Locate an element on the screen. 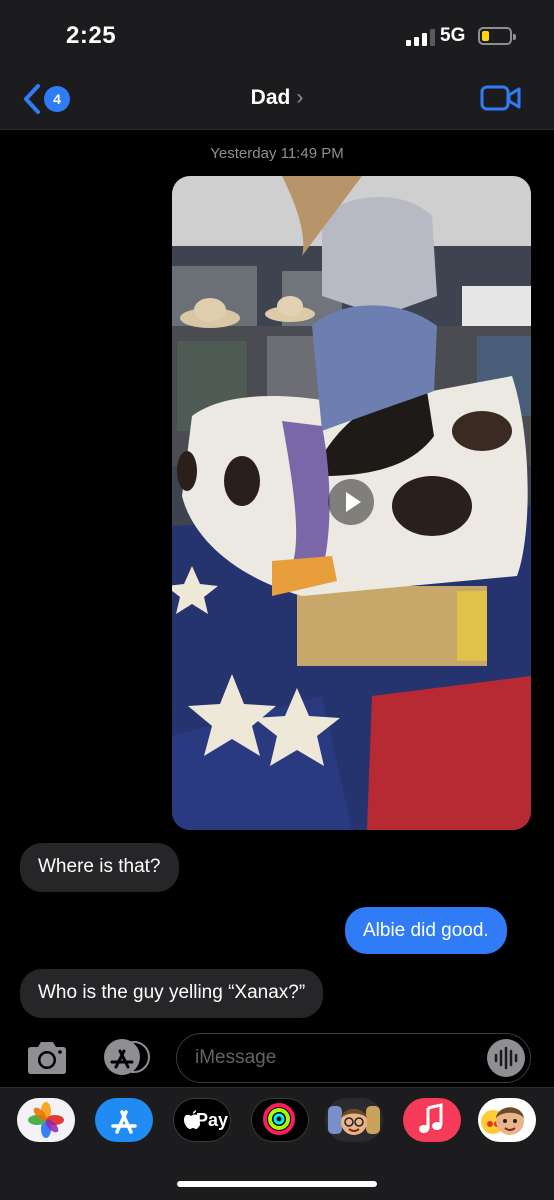 The image size is (554, 1200). message-input: iMessage is located at coordinates (353, 1058).